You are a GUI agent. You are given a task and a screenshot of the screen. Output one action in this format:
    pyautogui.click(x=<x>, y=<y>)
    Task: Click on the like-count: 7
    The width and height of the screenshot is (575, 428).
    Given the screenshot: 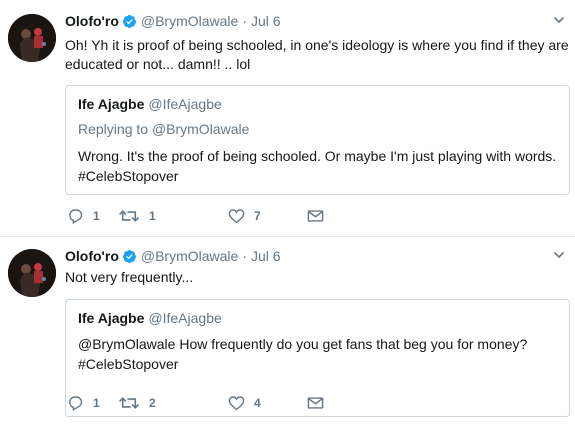 What is the action you would take?
    pyautogui.click(x=257, y=216)
    